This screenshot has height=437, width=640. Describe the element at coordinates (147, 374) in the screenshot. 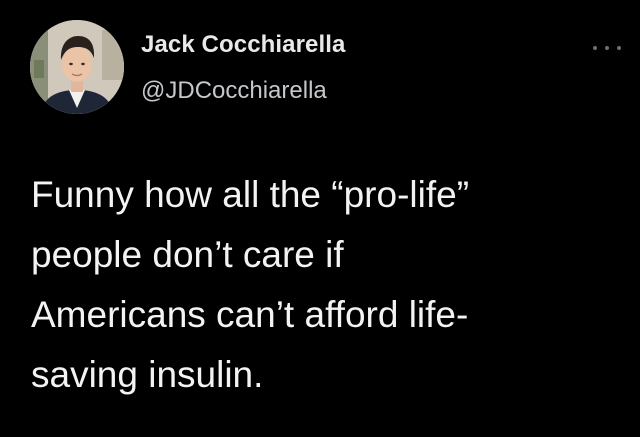

I see `tweet-text-line: saving insulin.` at that location.